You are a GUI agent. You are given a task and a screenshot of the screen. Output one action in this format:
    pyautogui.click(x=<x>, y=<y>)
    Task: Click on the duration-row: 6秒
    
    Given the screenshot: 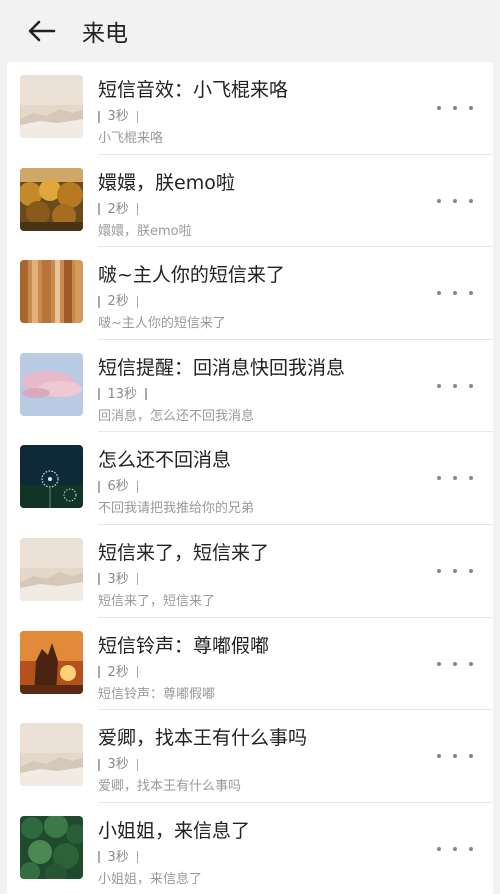 What is the action you would take?
    pyautogui.click(x=265, y=486)
    